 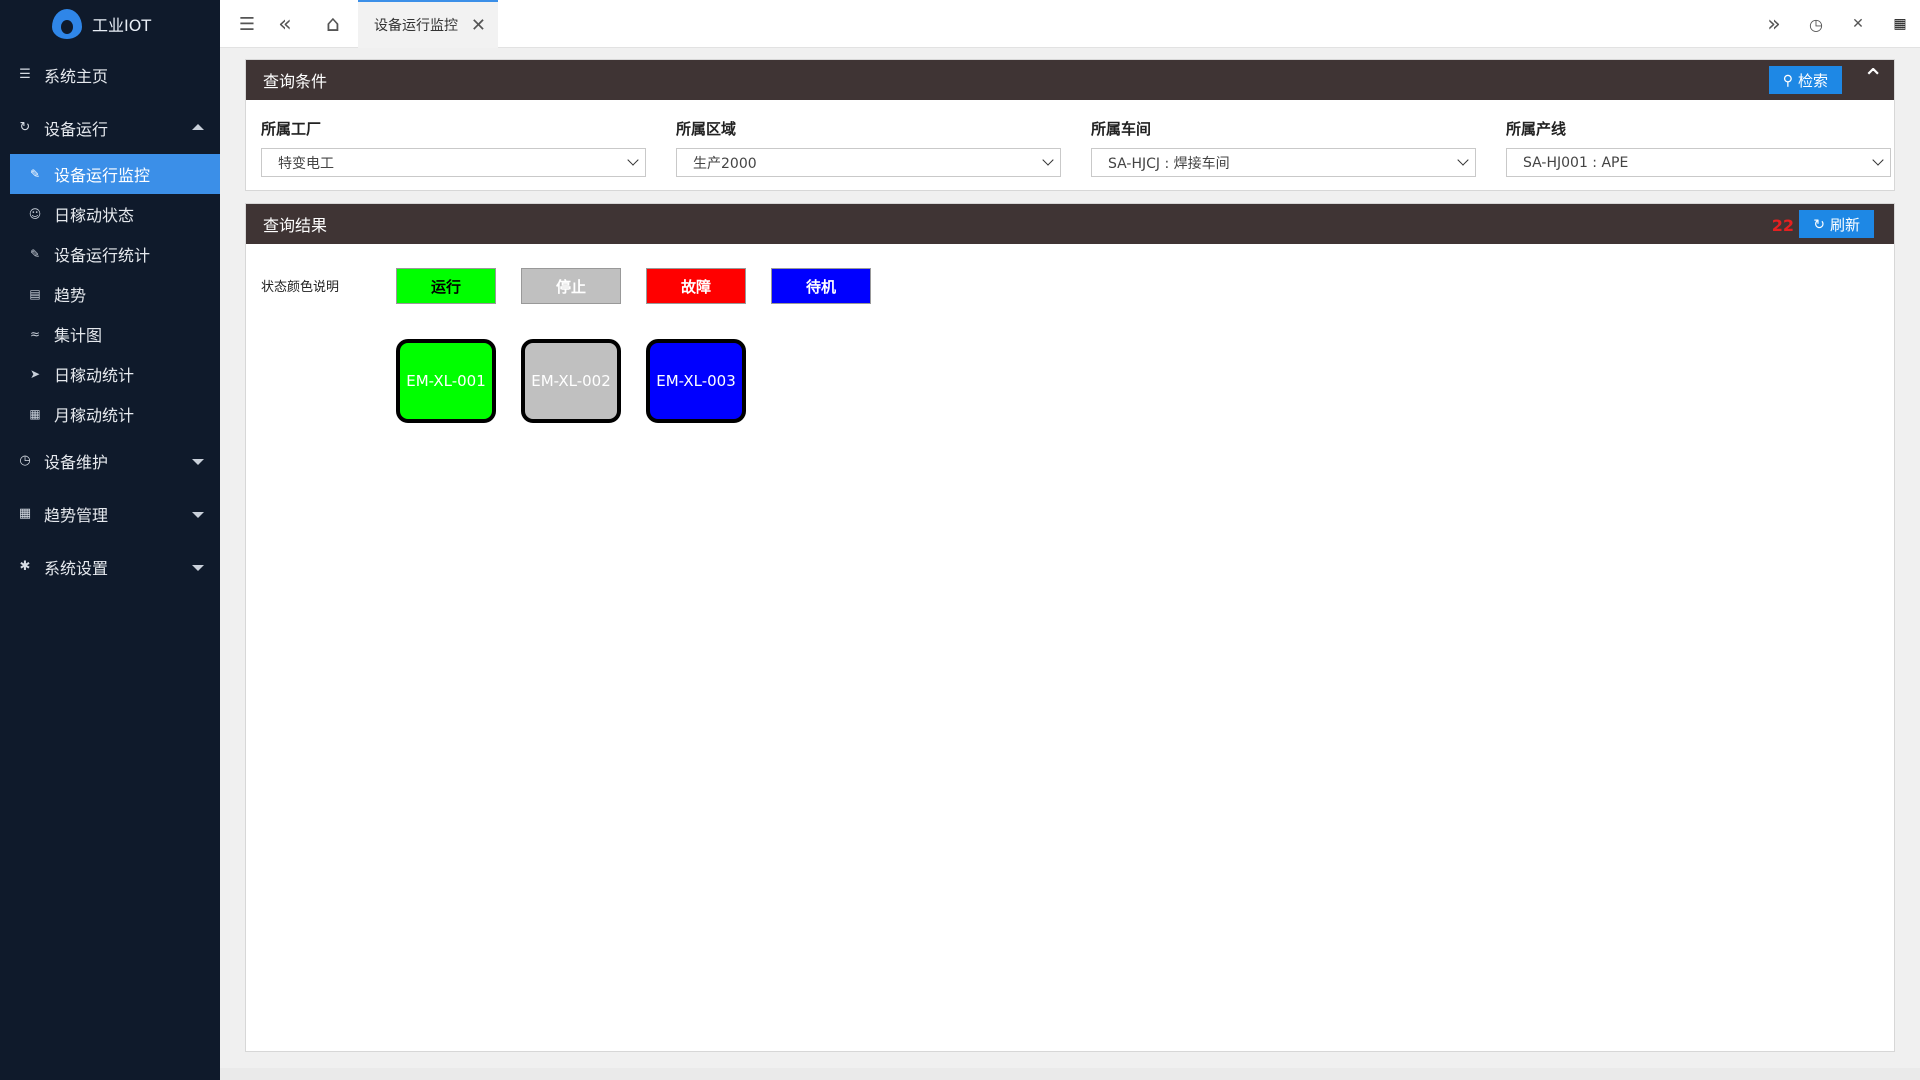 I want to click on area-field: 所属区域 生产2000, so click(x=868, y=147).